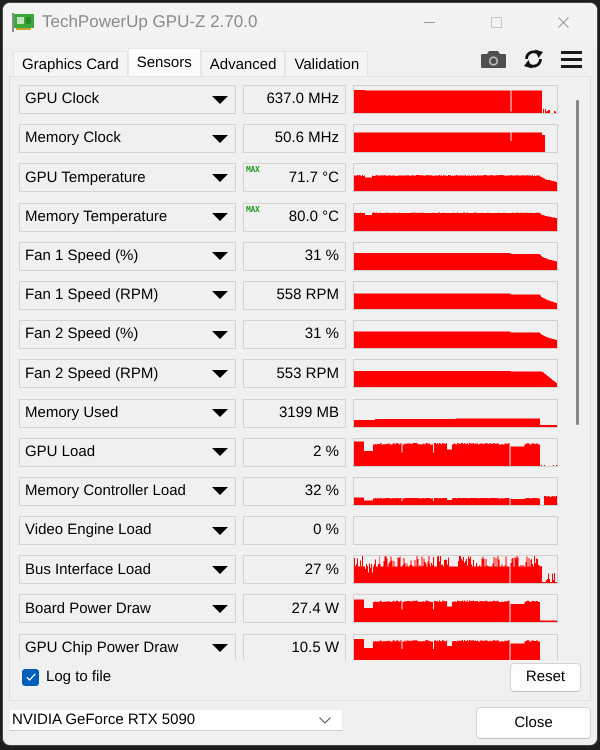  What do you see at coordinates (321, 570) in the screenshot?
I see `sensor-reading: 27 %` at bounding box center [321, 570].